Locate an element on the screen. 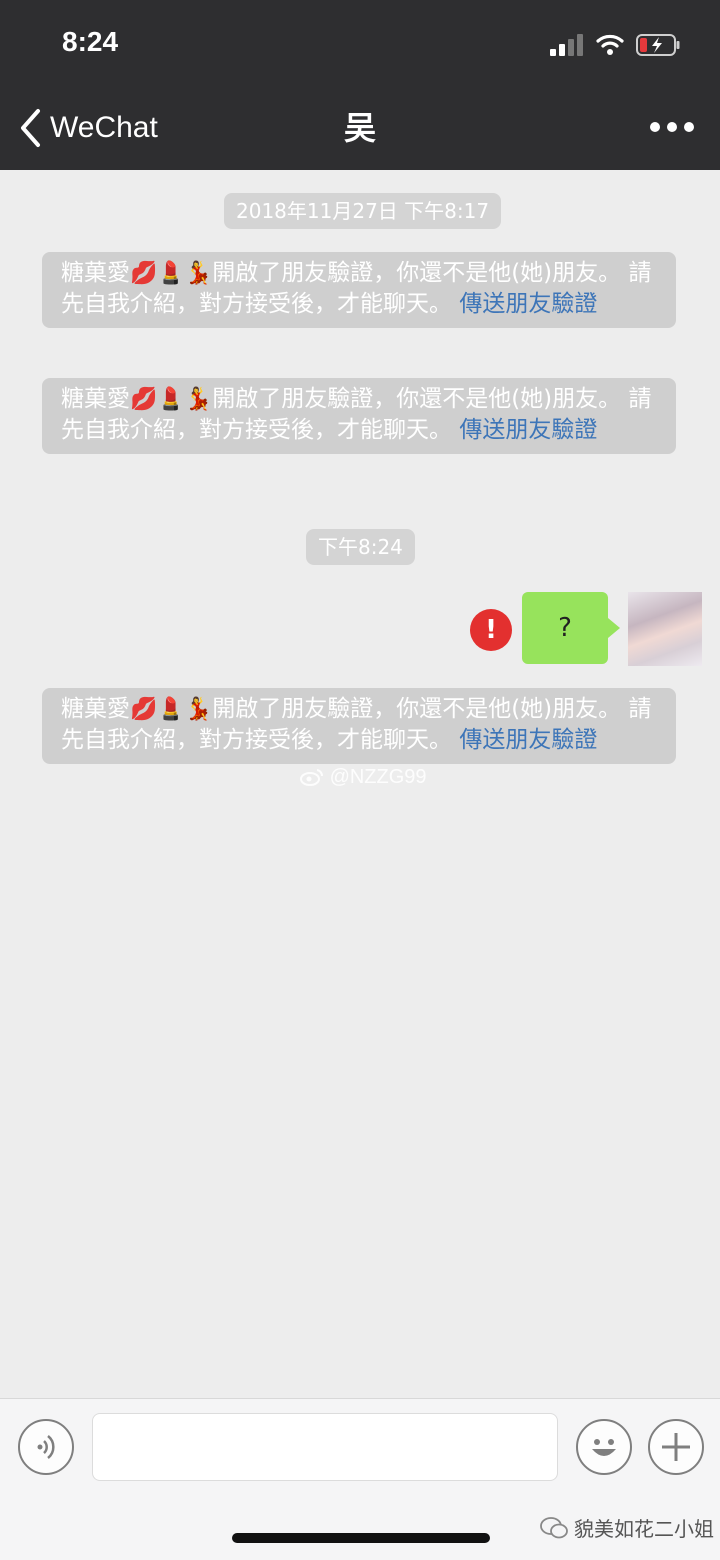  emoji-icon is located at coordinates (604, 1447).